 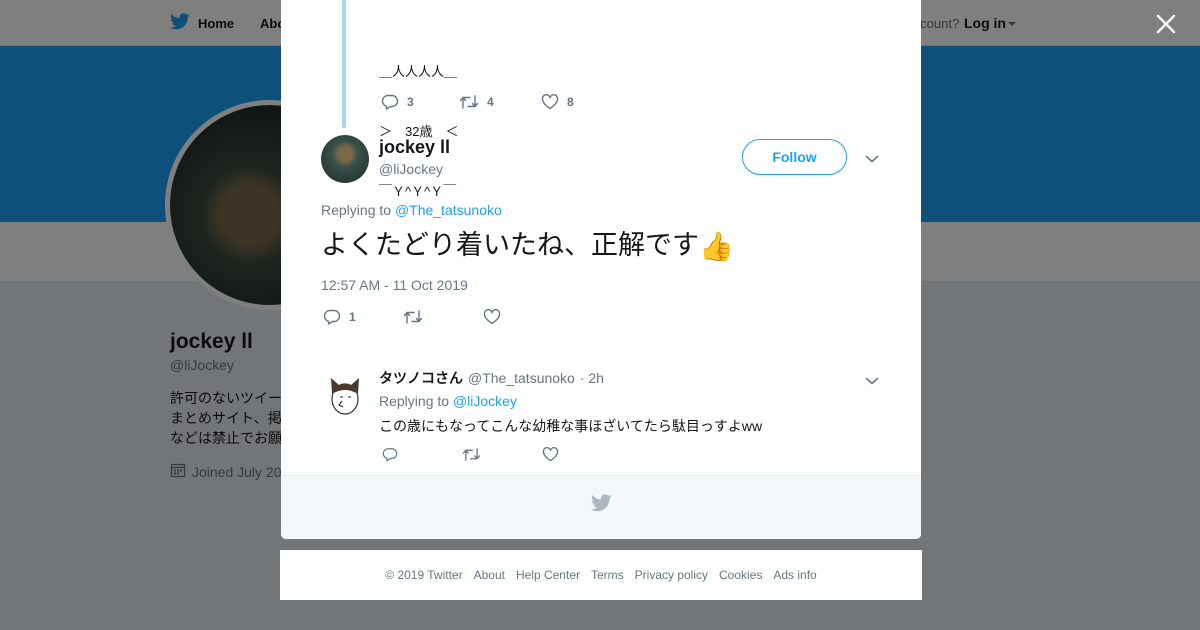 What do you see at coordinates (500, 102) in the screenshot?
I see `retweet-button: 4` at bounding box center [500, 102].